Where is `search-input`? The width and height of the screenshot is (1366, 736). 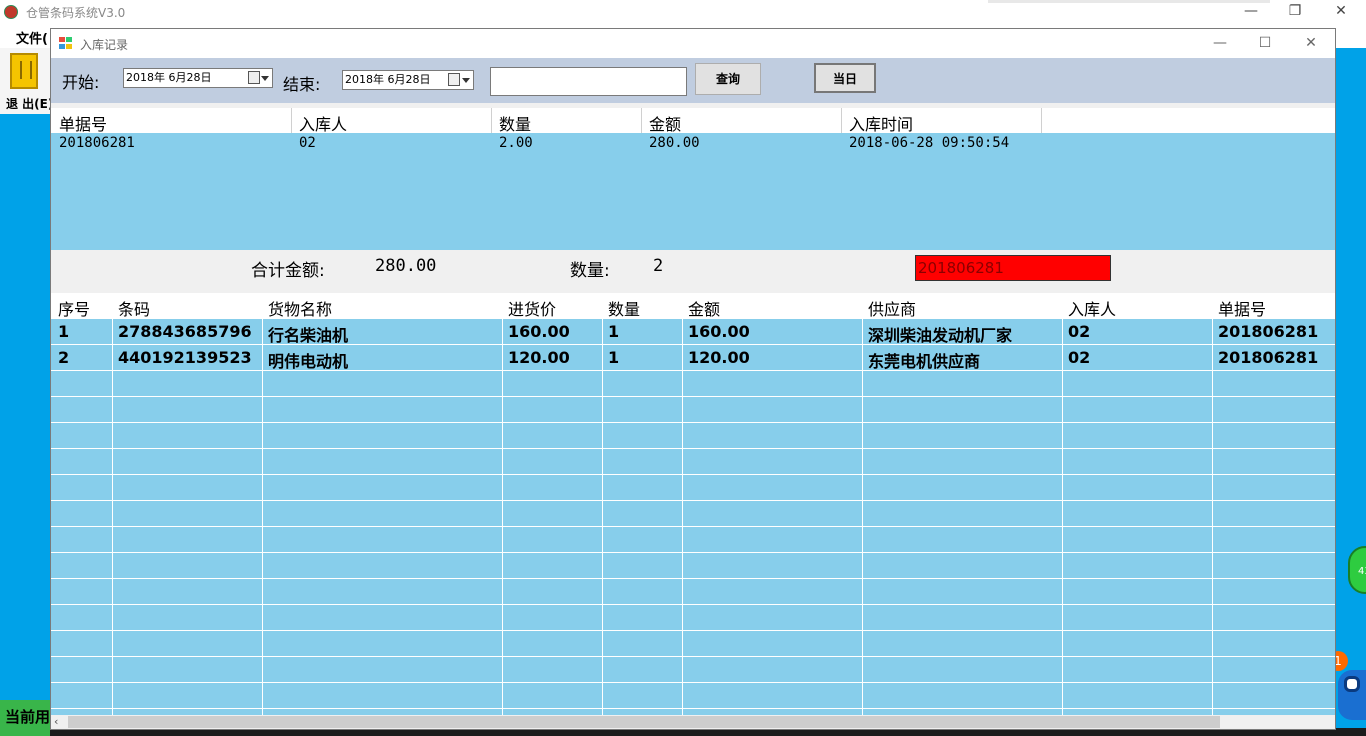
search-input is located at coordinates (588, 81).